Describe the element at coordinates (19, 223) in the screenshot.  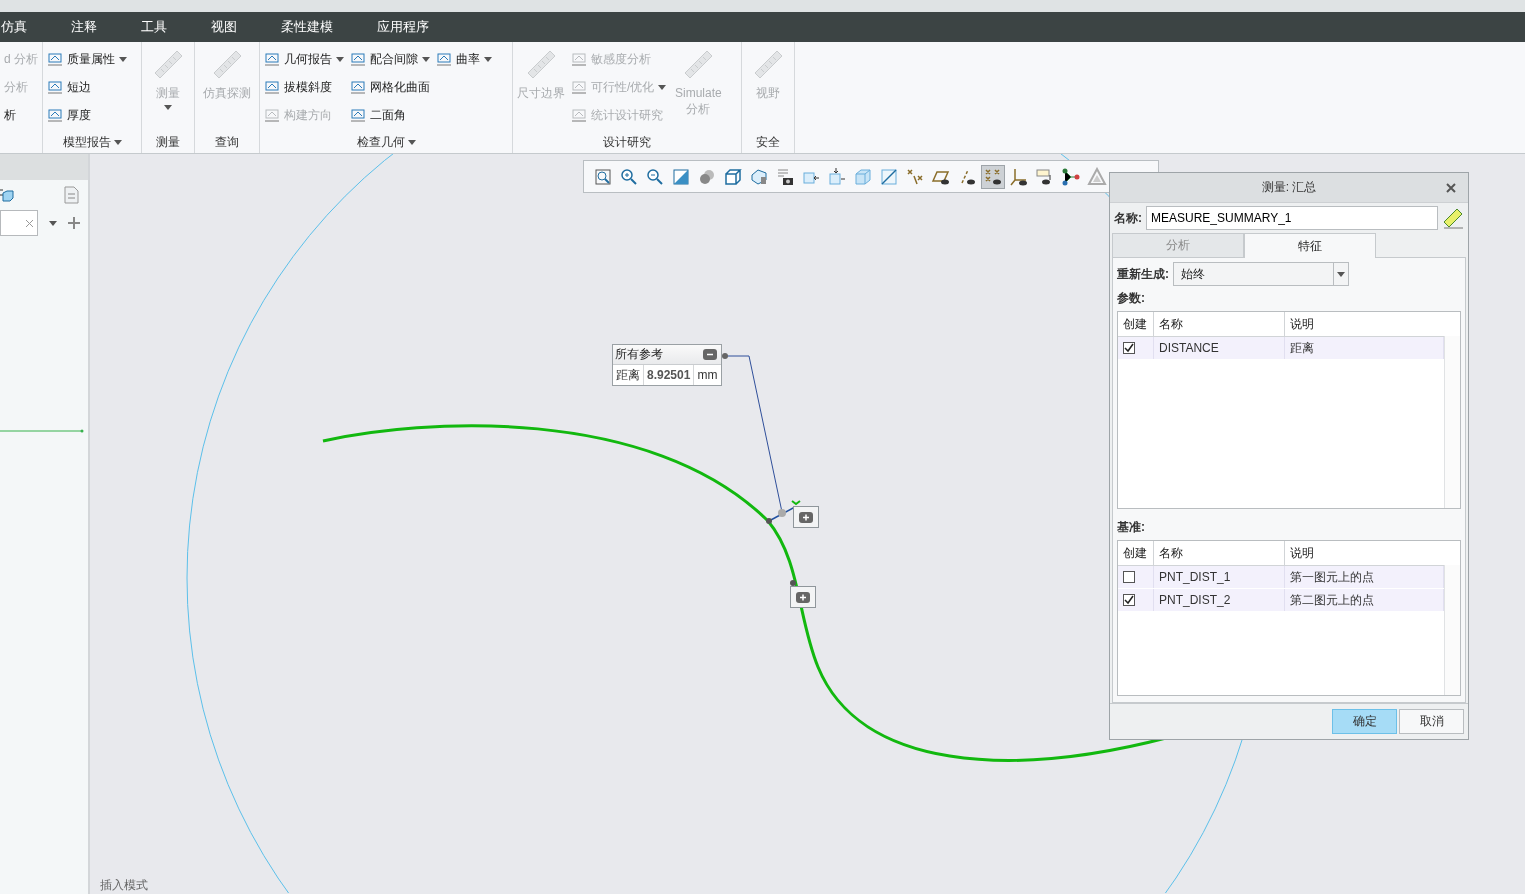
I see `search-field` at that location.